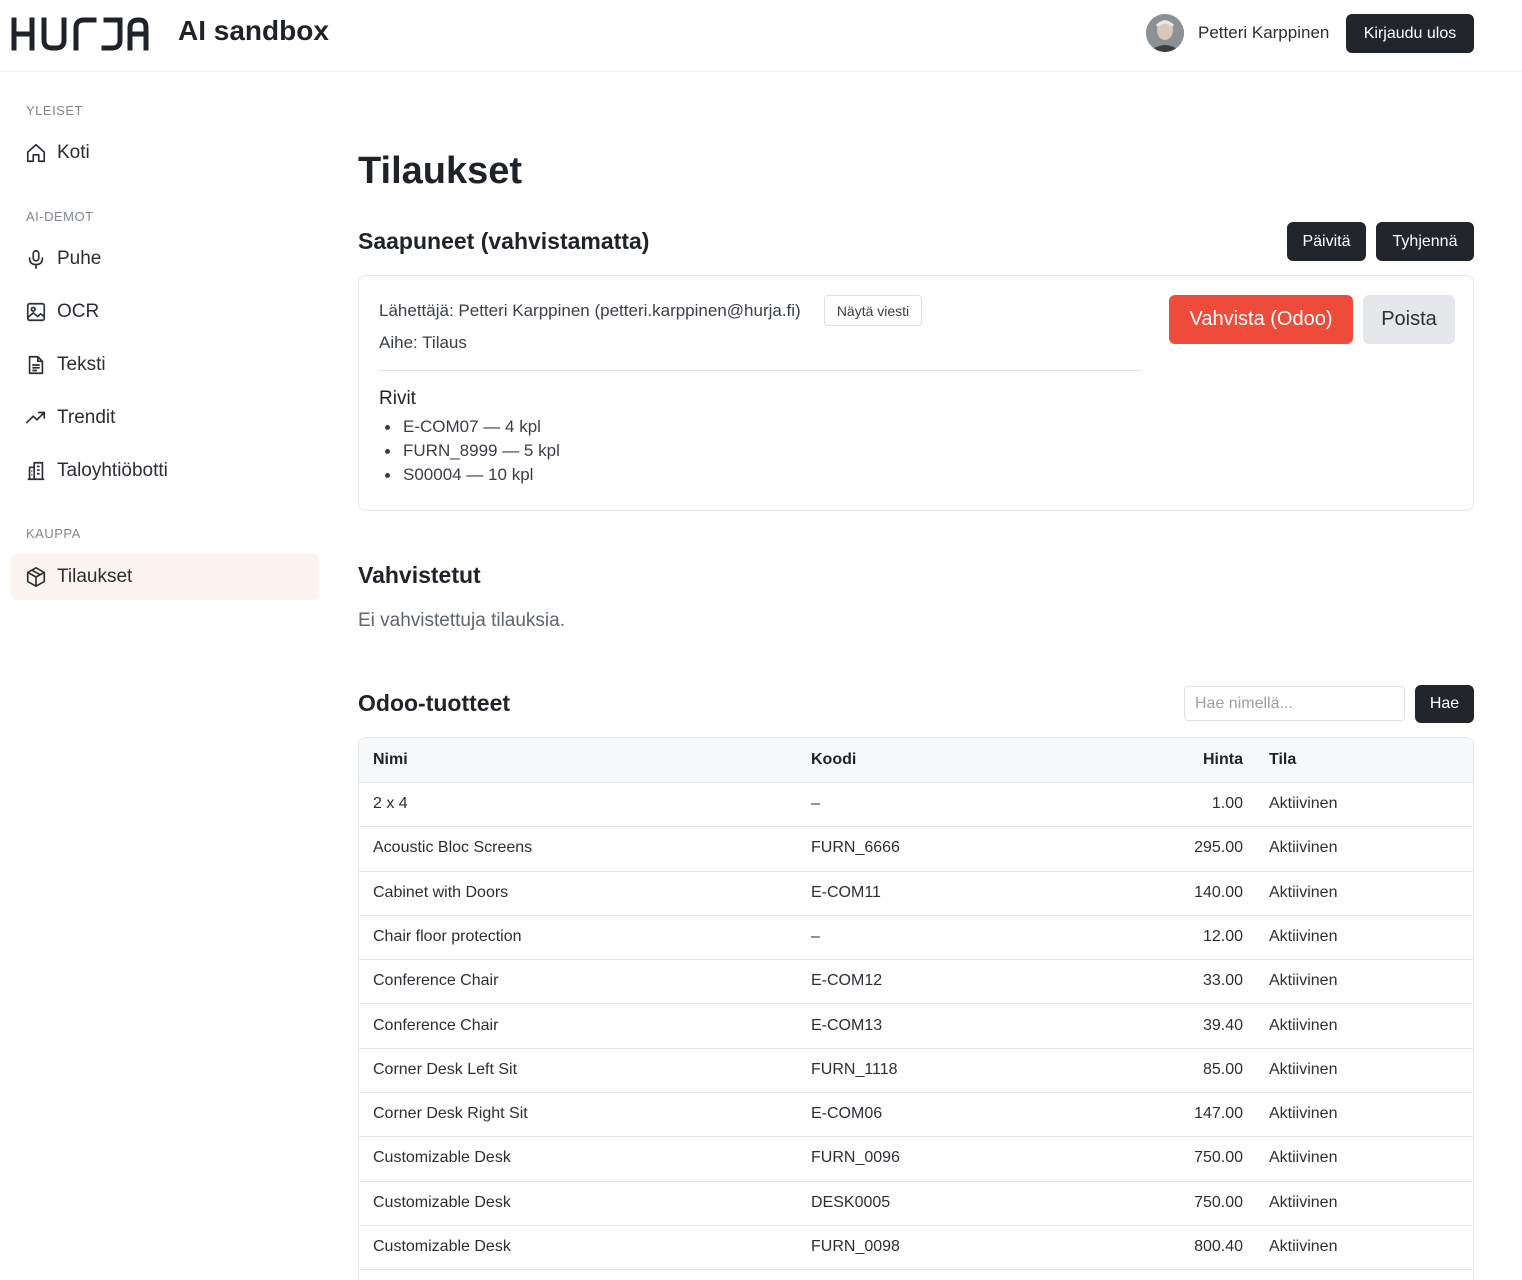 Image resolution: width=1522 pixels, height=1280 pixels. What do you see at coordinates (1264, 32) in the screenshot?
I see `user-name: Petteri Karppinen` at bounding box center [1264, 32].